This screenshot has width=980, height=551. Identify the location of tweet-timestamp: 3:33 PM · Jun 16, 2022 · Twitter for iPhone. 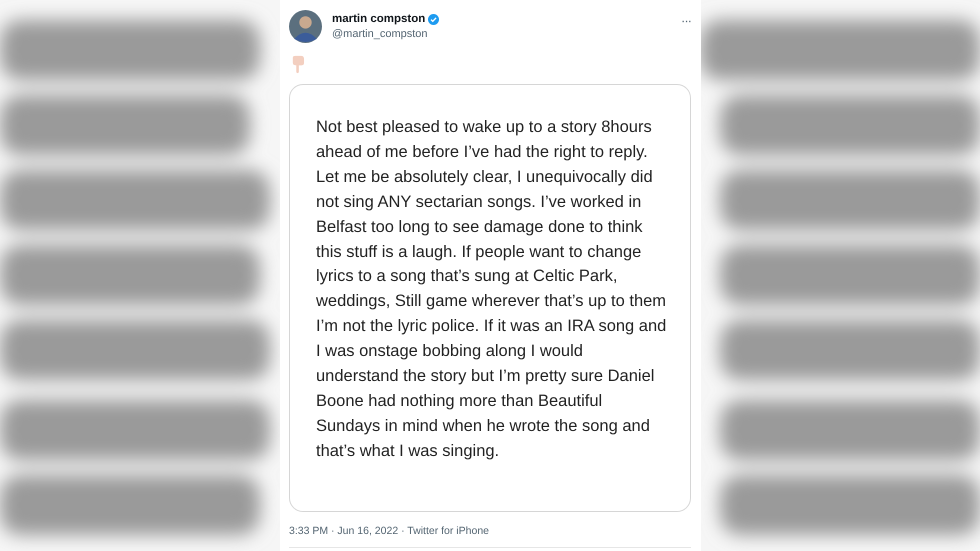
(389, 531).